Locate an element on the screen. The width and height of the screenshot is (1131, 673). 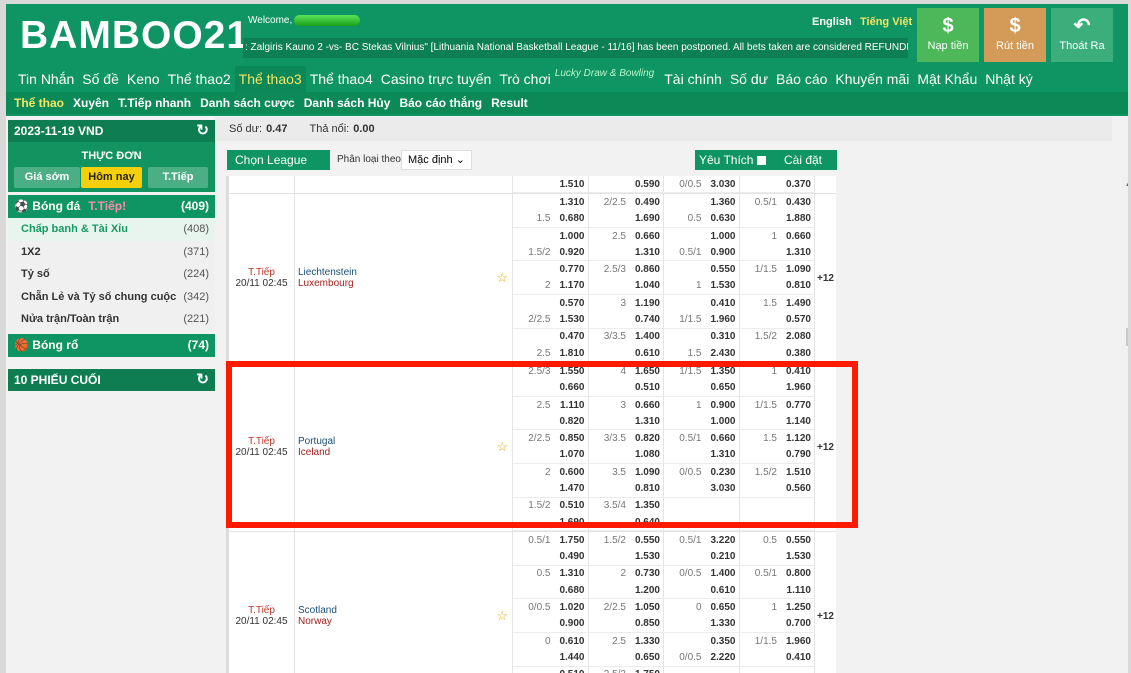
odds-value: 1.020 is located at coordinates (571, 607).